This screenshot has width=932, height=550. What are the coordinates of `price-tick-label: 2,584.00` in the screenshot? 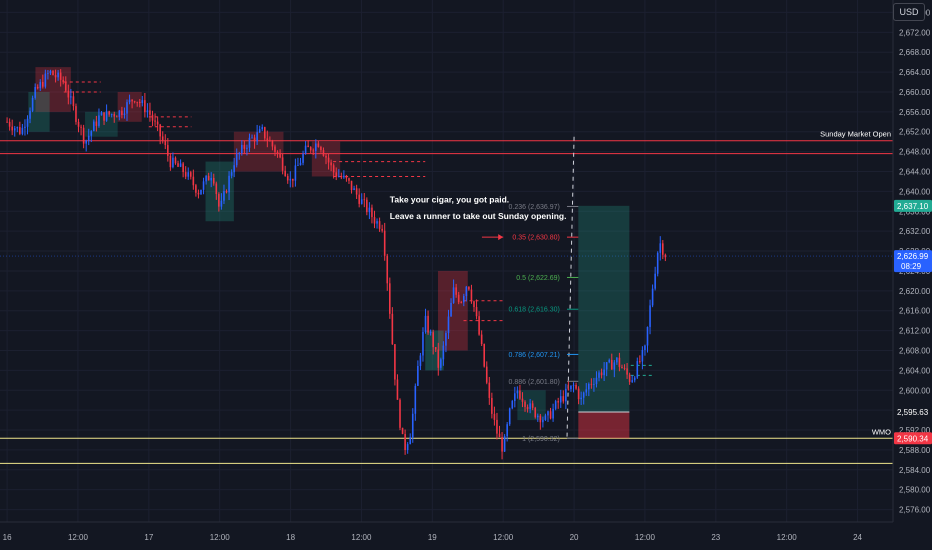 It's located at (915, 470).